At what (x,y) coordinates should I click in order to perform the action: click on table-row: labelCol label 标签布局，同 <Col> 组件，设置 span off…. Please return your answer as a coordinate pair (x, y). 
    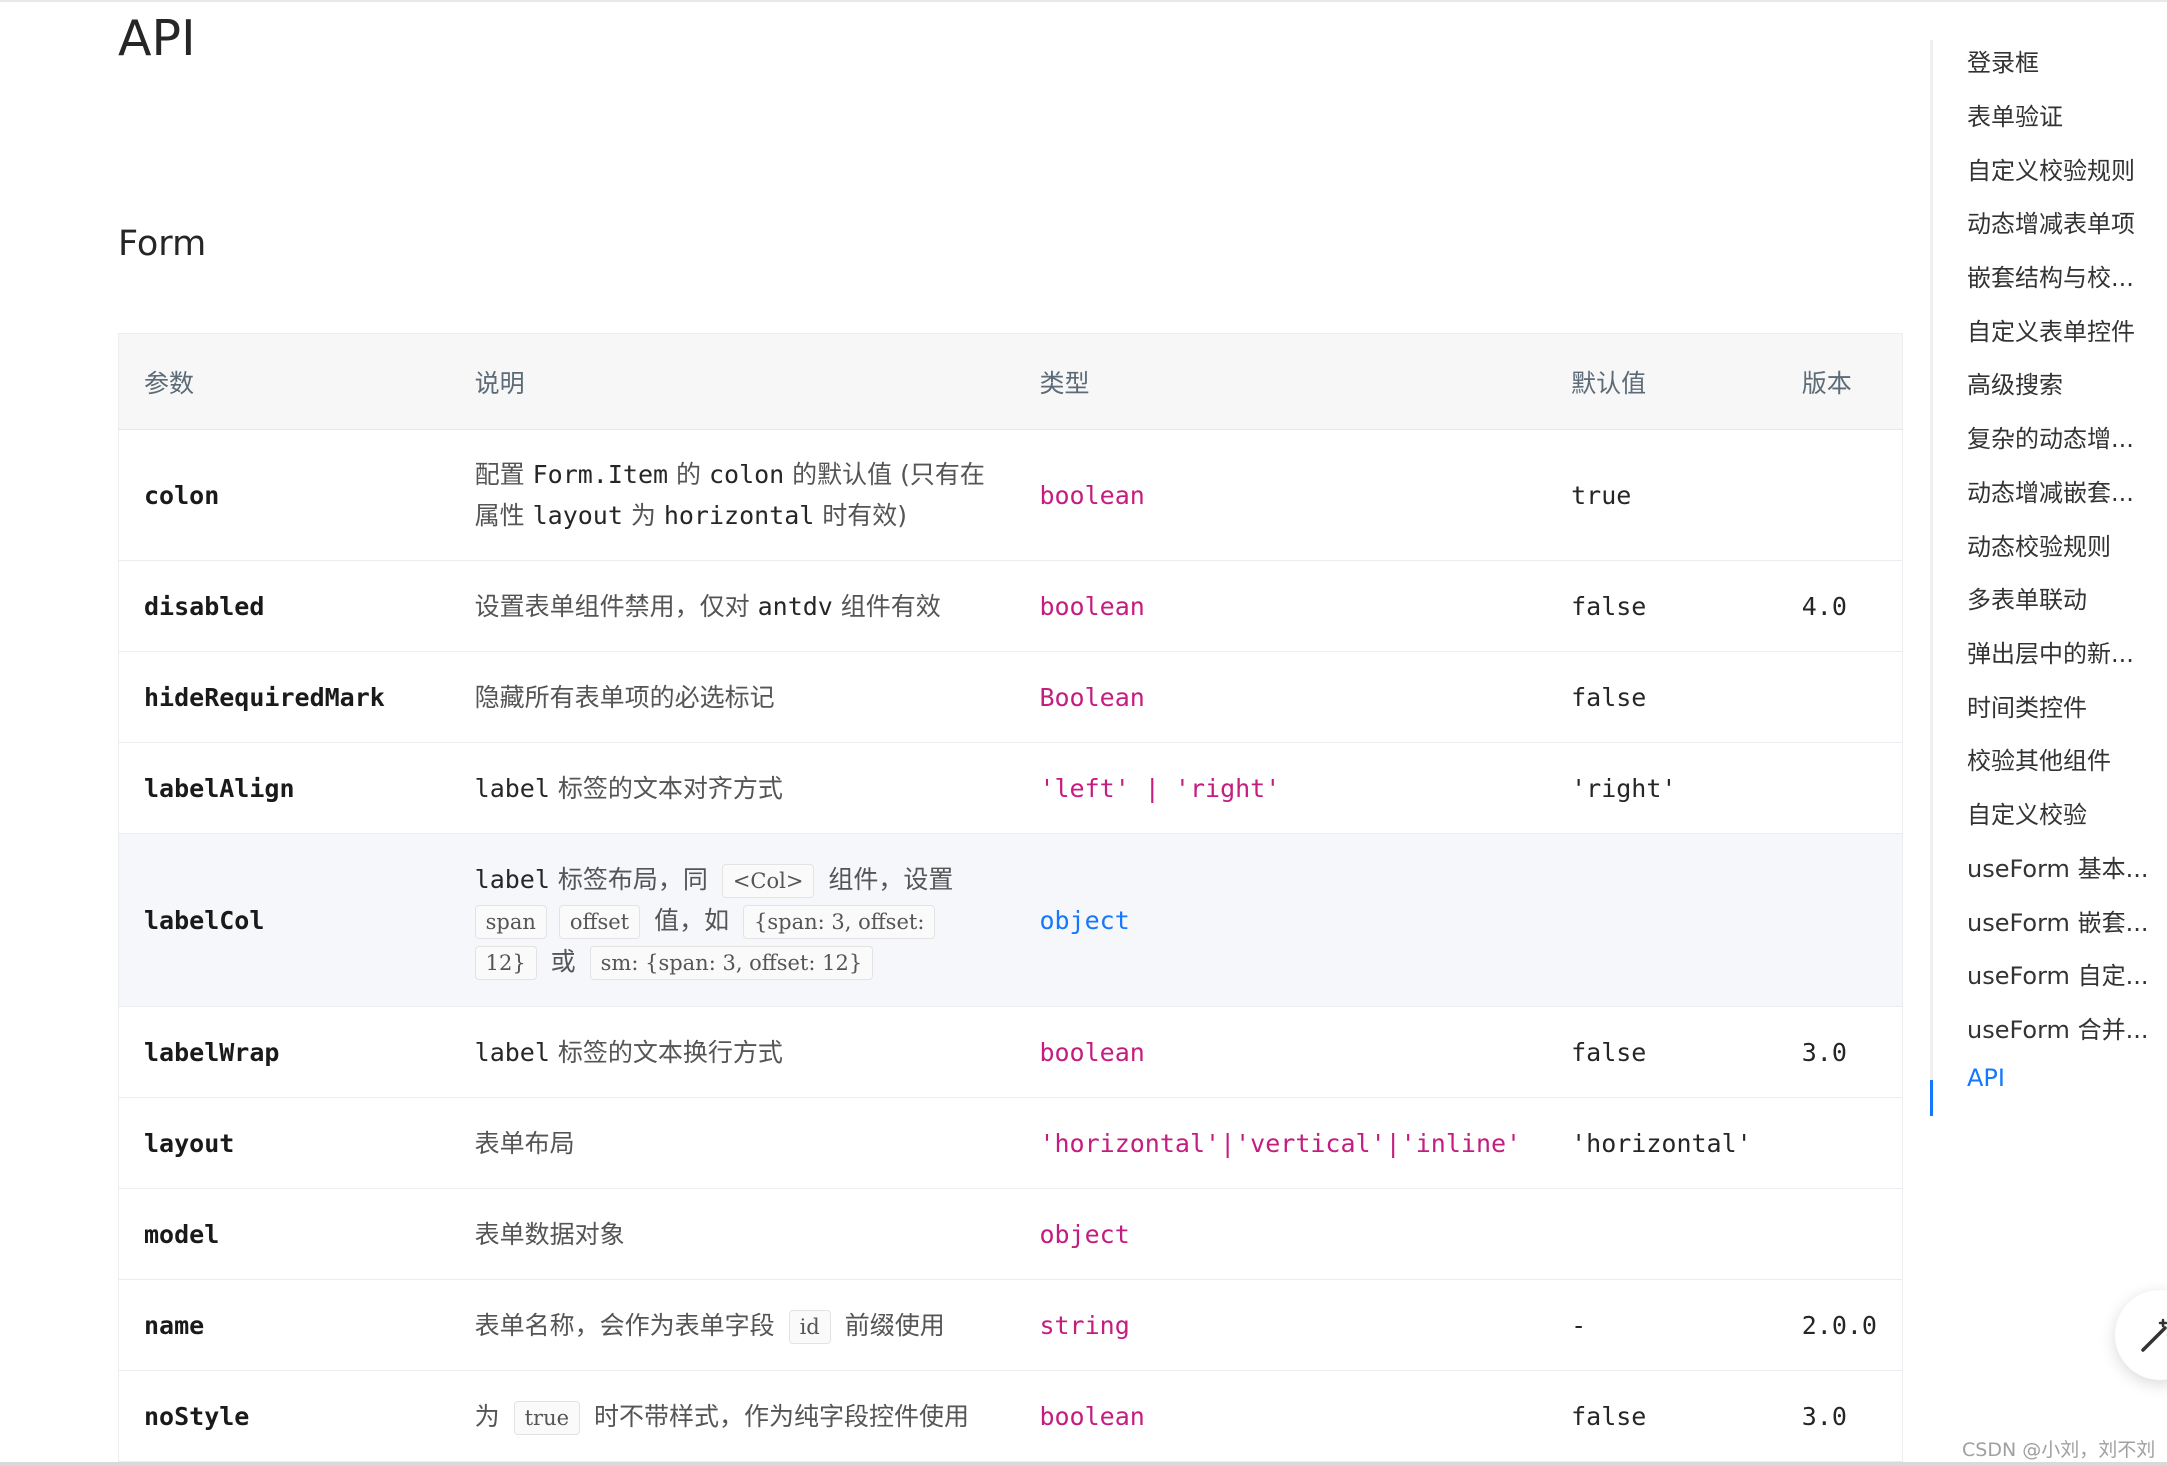
    Looking at the image, I should click on (1010, 920).